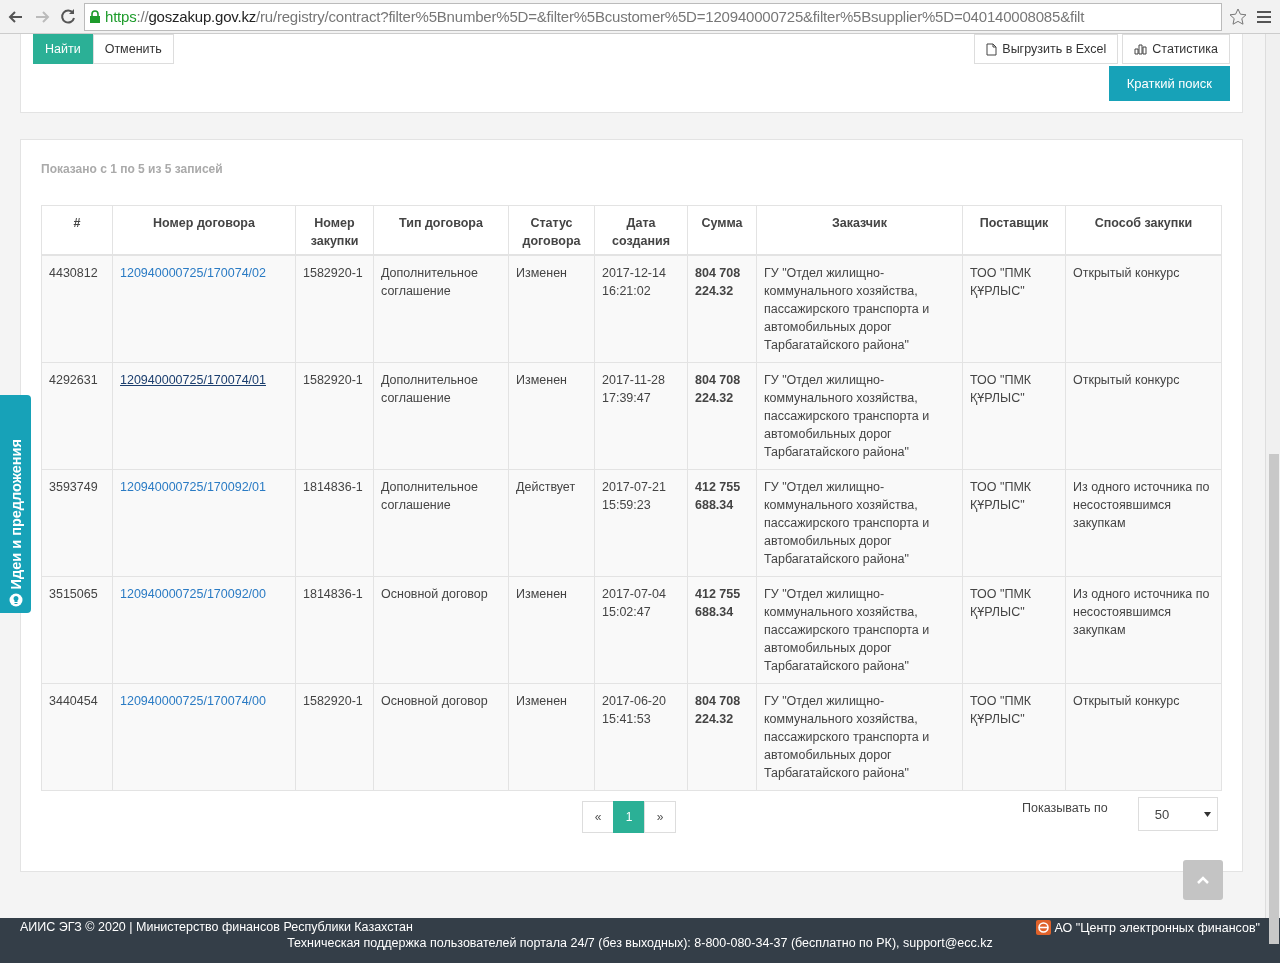  I want to click on table-cell: 3440454, so click(77, 737).